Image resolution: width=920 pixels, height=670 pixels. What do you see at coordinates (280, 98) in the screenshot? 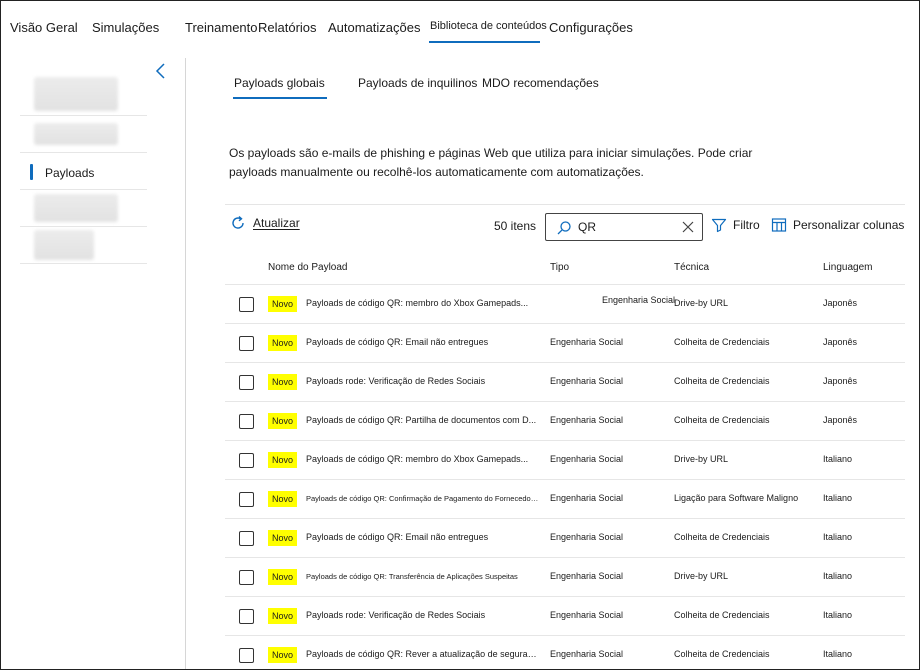
I see `active-tab-indicator` at bounding box center [280, 98].